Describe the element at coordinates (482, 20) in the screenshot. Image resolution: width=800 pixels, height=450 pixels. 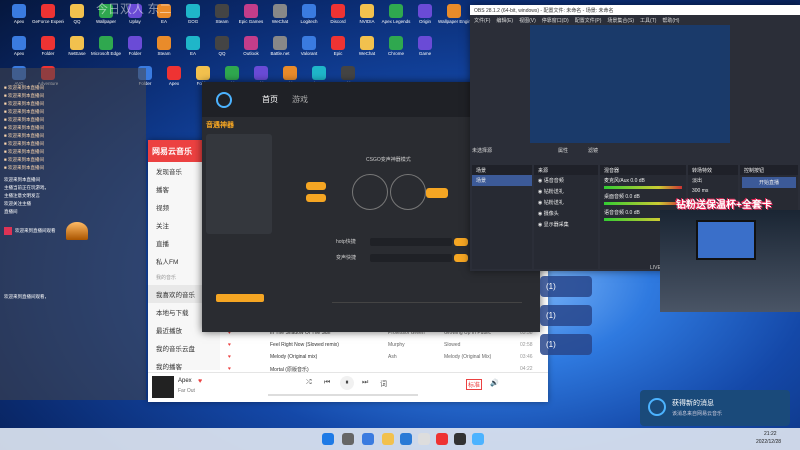
I see `obs-menu-item: 文件(F)` at that location.